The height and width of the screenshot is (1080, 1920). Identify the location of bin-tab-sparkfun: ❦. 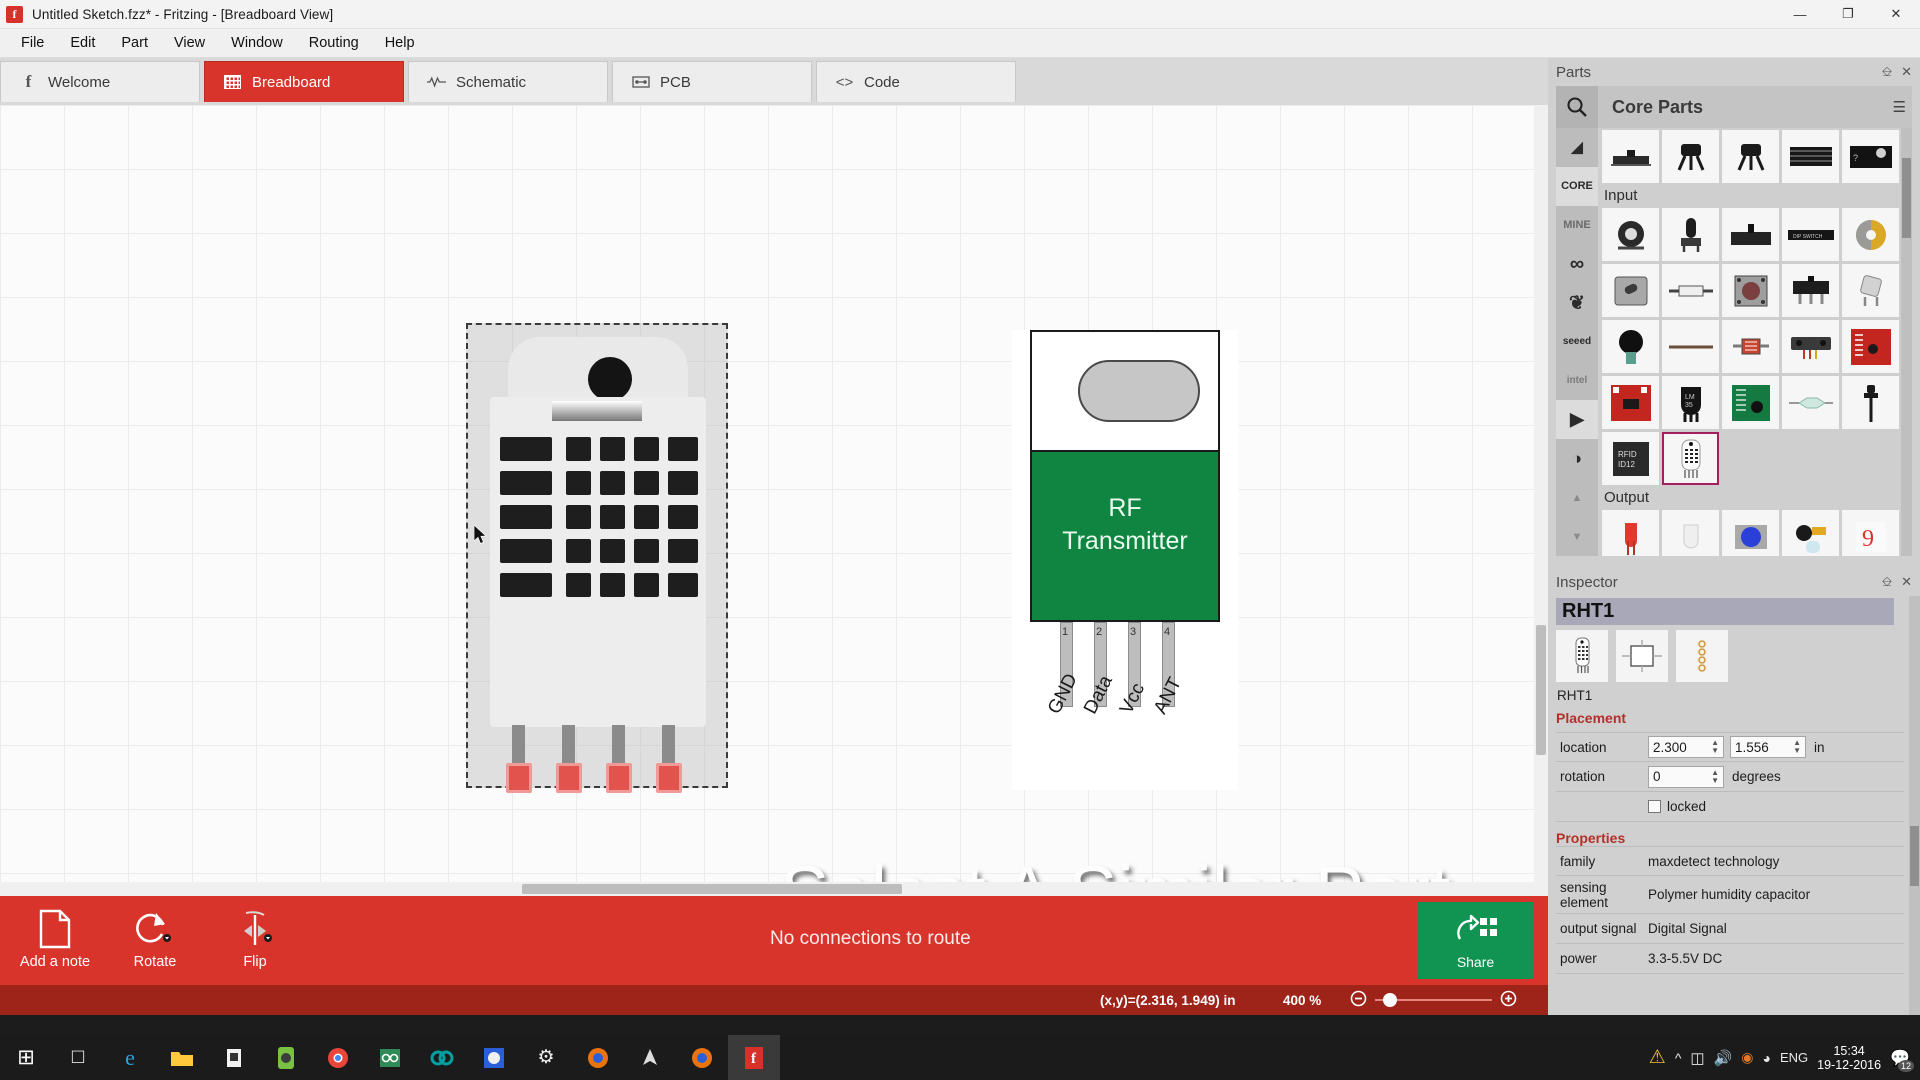
(1577, 303).